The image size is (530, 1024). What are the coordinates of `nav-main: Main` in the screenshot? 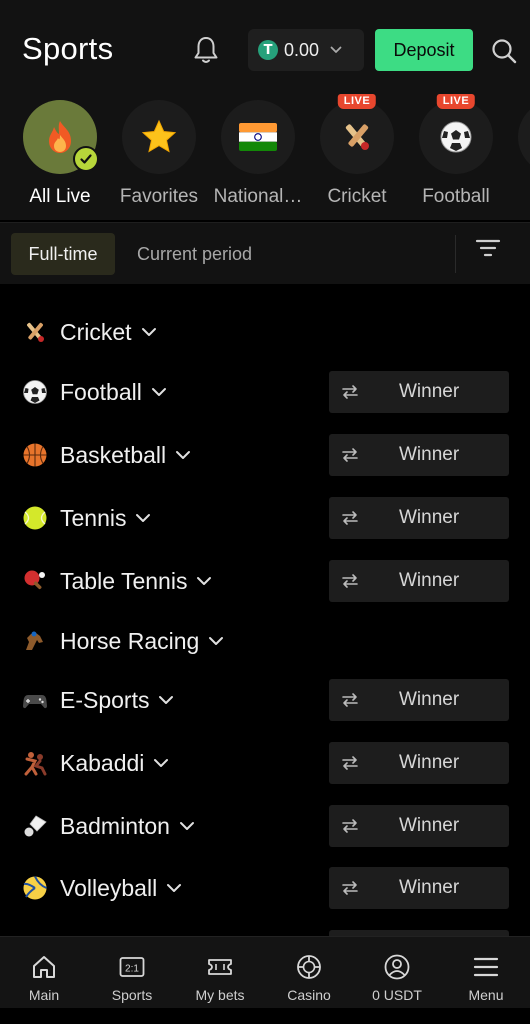 It's located at (44, 973).